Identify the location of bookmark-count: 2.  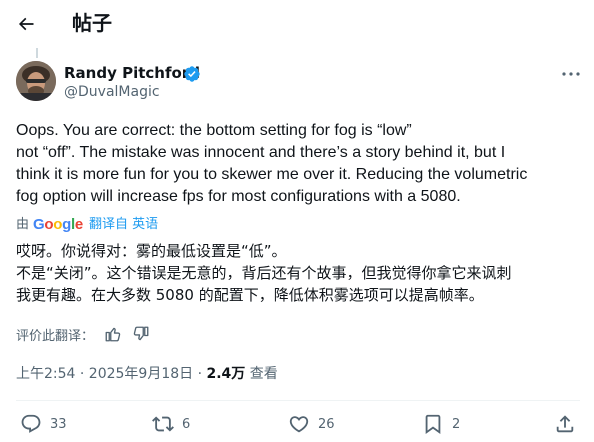
(456, 424).